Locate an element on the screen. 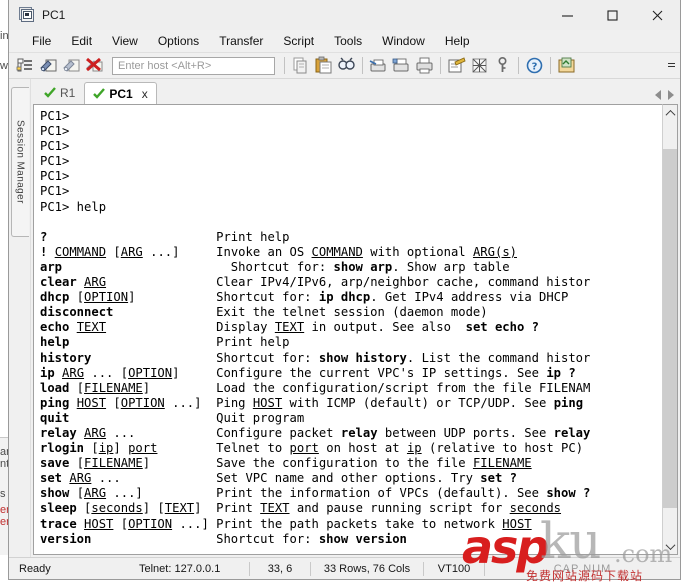 The width and height of the screenshot is (681, 587). tab-close-icon: x is located at coordinates (145, 94).